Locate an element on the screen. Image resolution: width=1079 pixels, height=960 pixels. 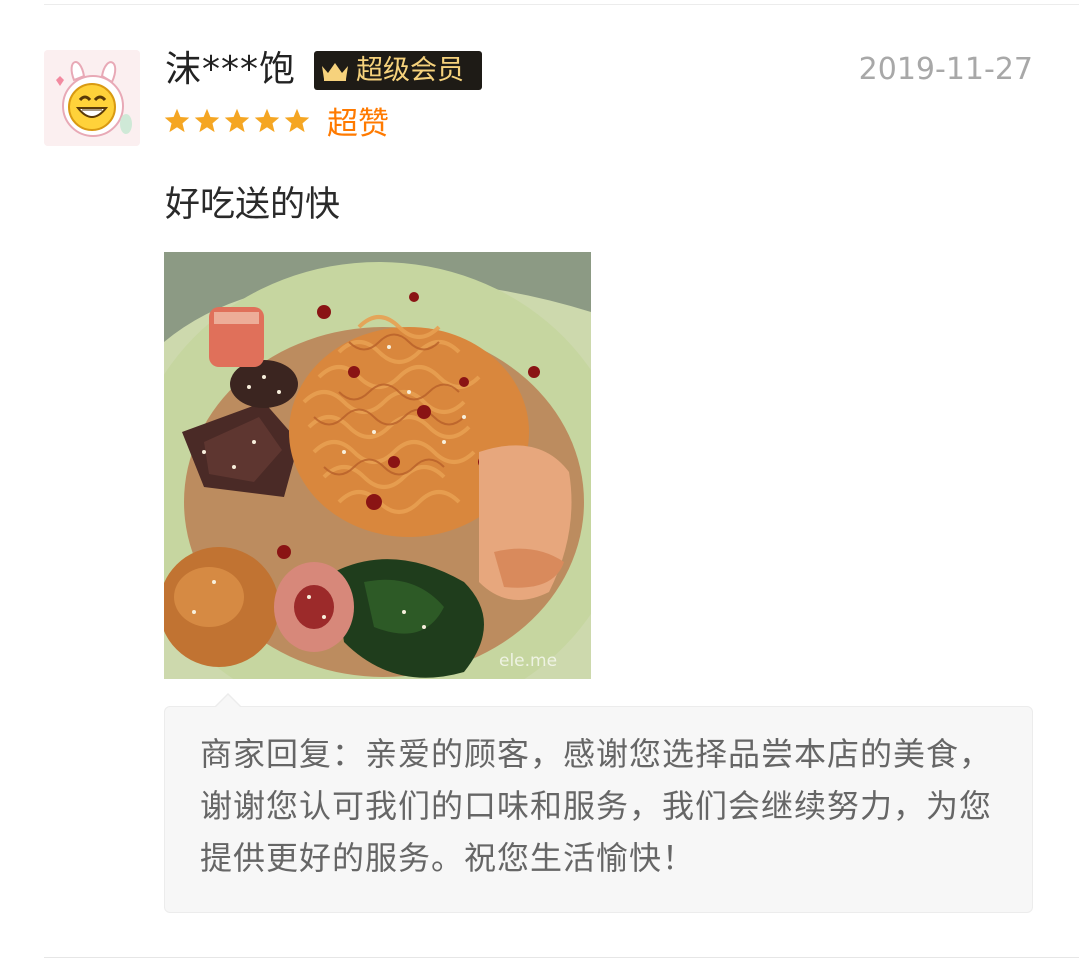
review-comment: 好吃送的快 is located at coordinates (253, 205).